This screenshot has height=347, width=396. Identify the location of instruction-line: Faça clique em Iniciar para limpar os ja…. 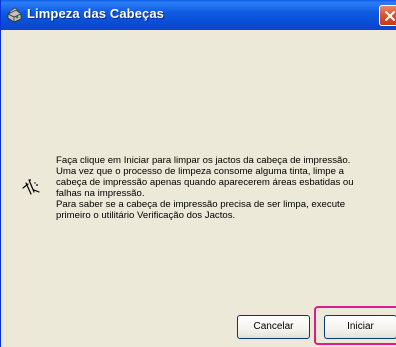
(203, 160).